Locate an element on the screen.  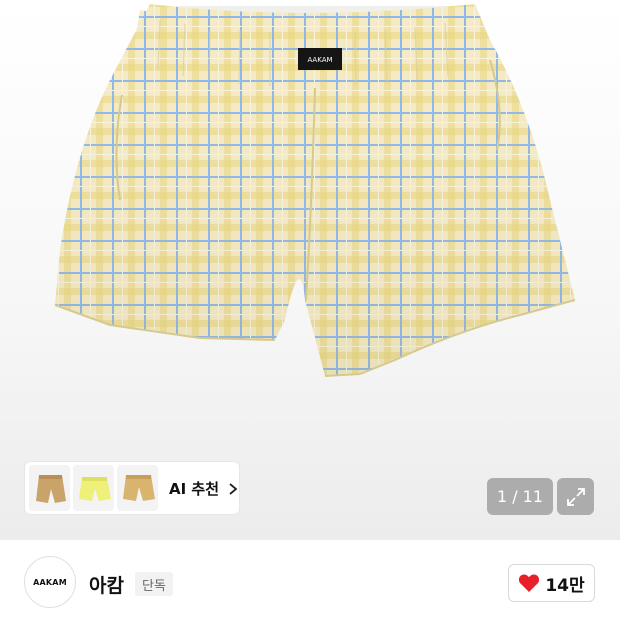
brand-logo-text: AAKAM is located at coordinates (50, 582).